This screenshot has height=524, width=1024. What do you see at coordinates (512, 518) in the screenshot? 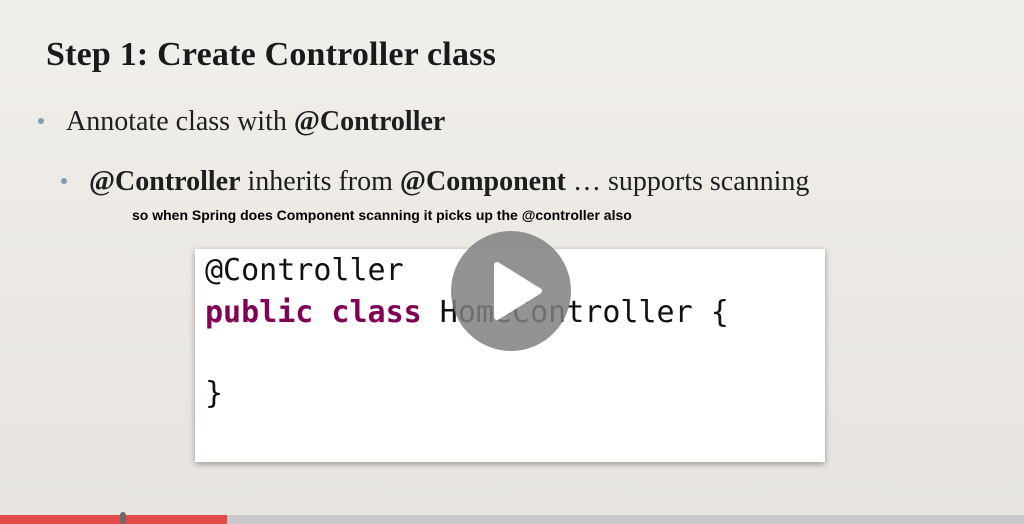
I see `video-progress-bar` at bounding box center [512, 518].